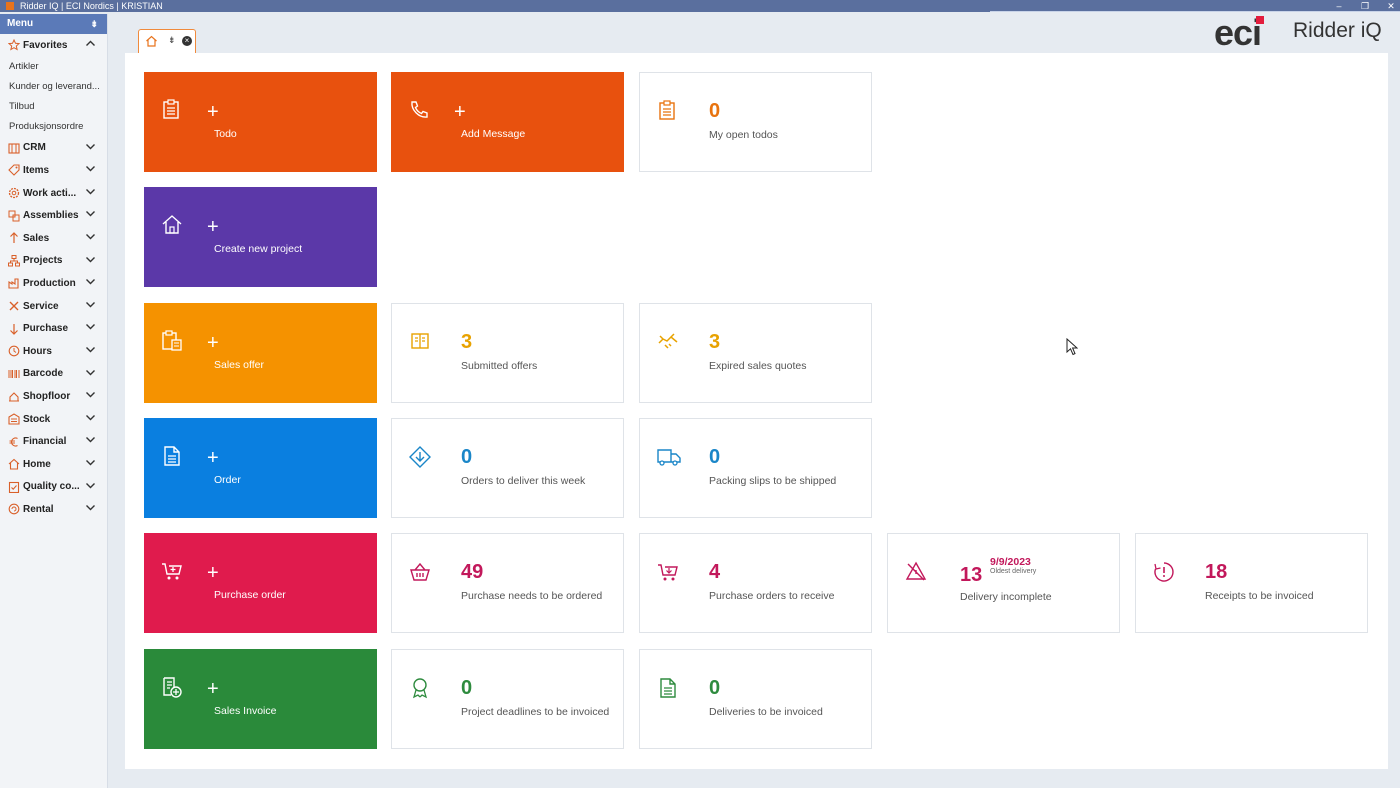 Image resolution: width=1400 pixels, height=788 pixels. I want to click on stat-label: My open todos, so click(743, 135).